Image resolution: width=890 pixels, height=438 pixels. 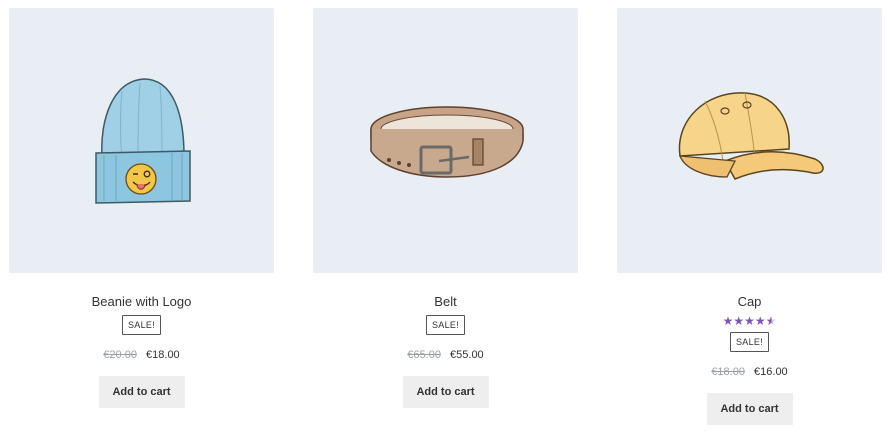 I want to click on star-rating: ★ ★ ★ ★ ★, so click(x=750, y=321).